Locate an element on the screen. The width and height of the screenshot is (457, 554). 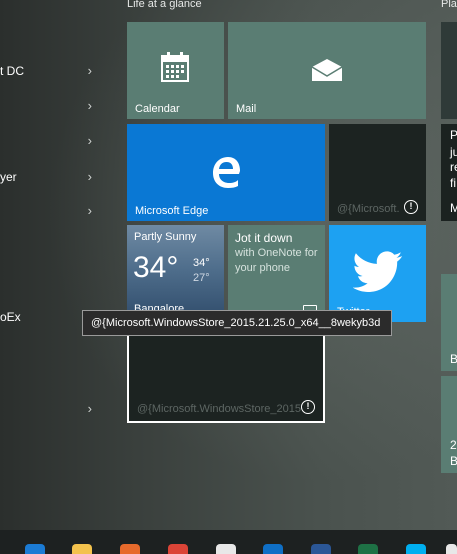
tile-group-title: Life at a glance is located at coordinates (164, 5).